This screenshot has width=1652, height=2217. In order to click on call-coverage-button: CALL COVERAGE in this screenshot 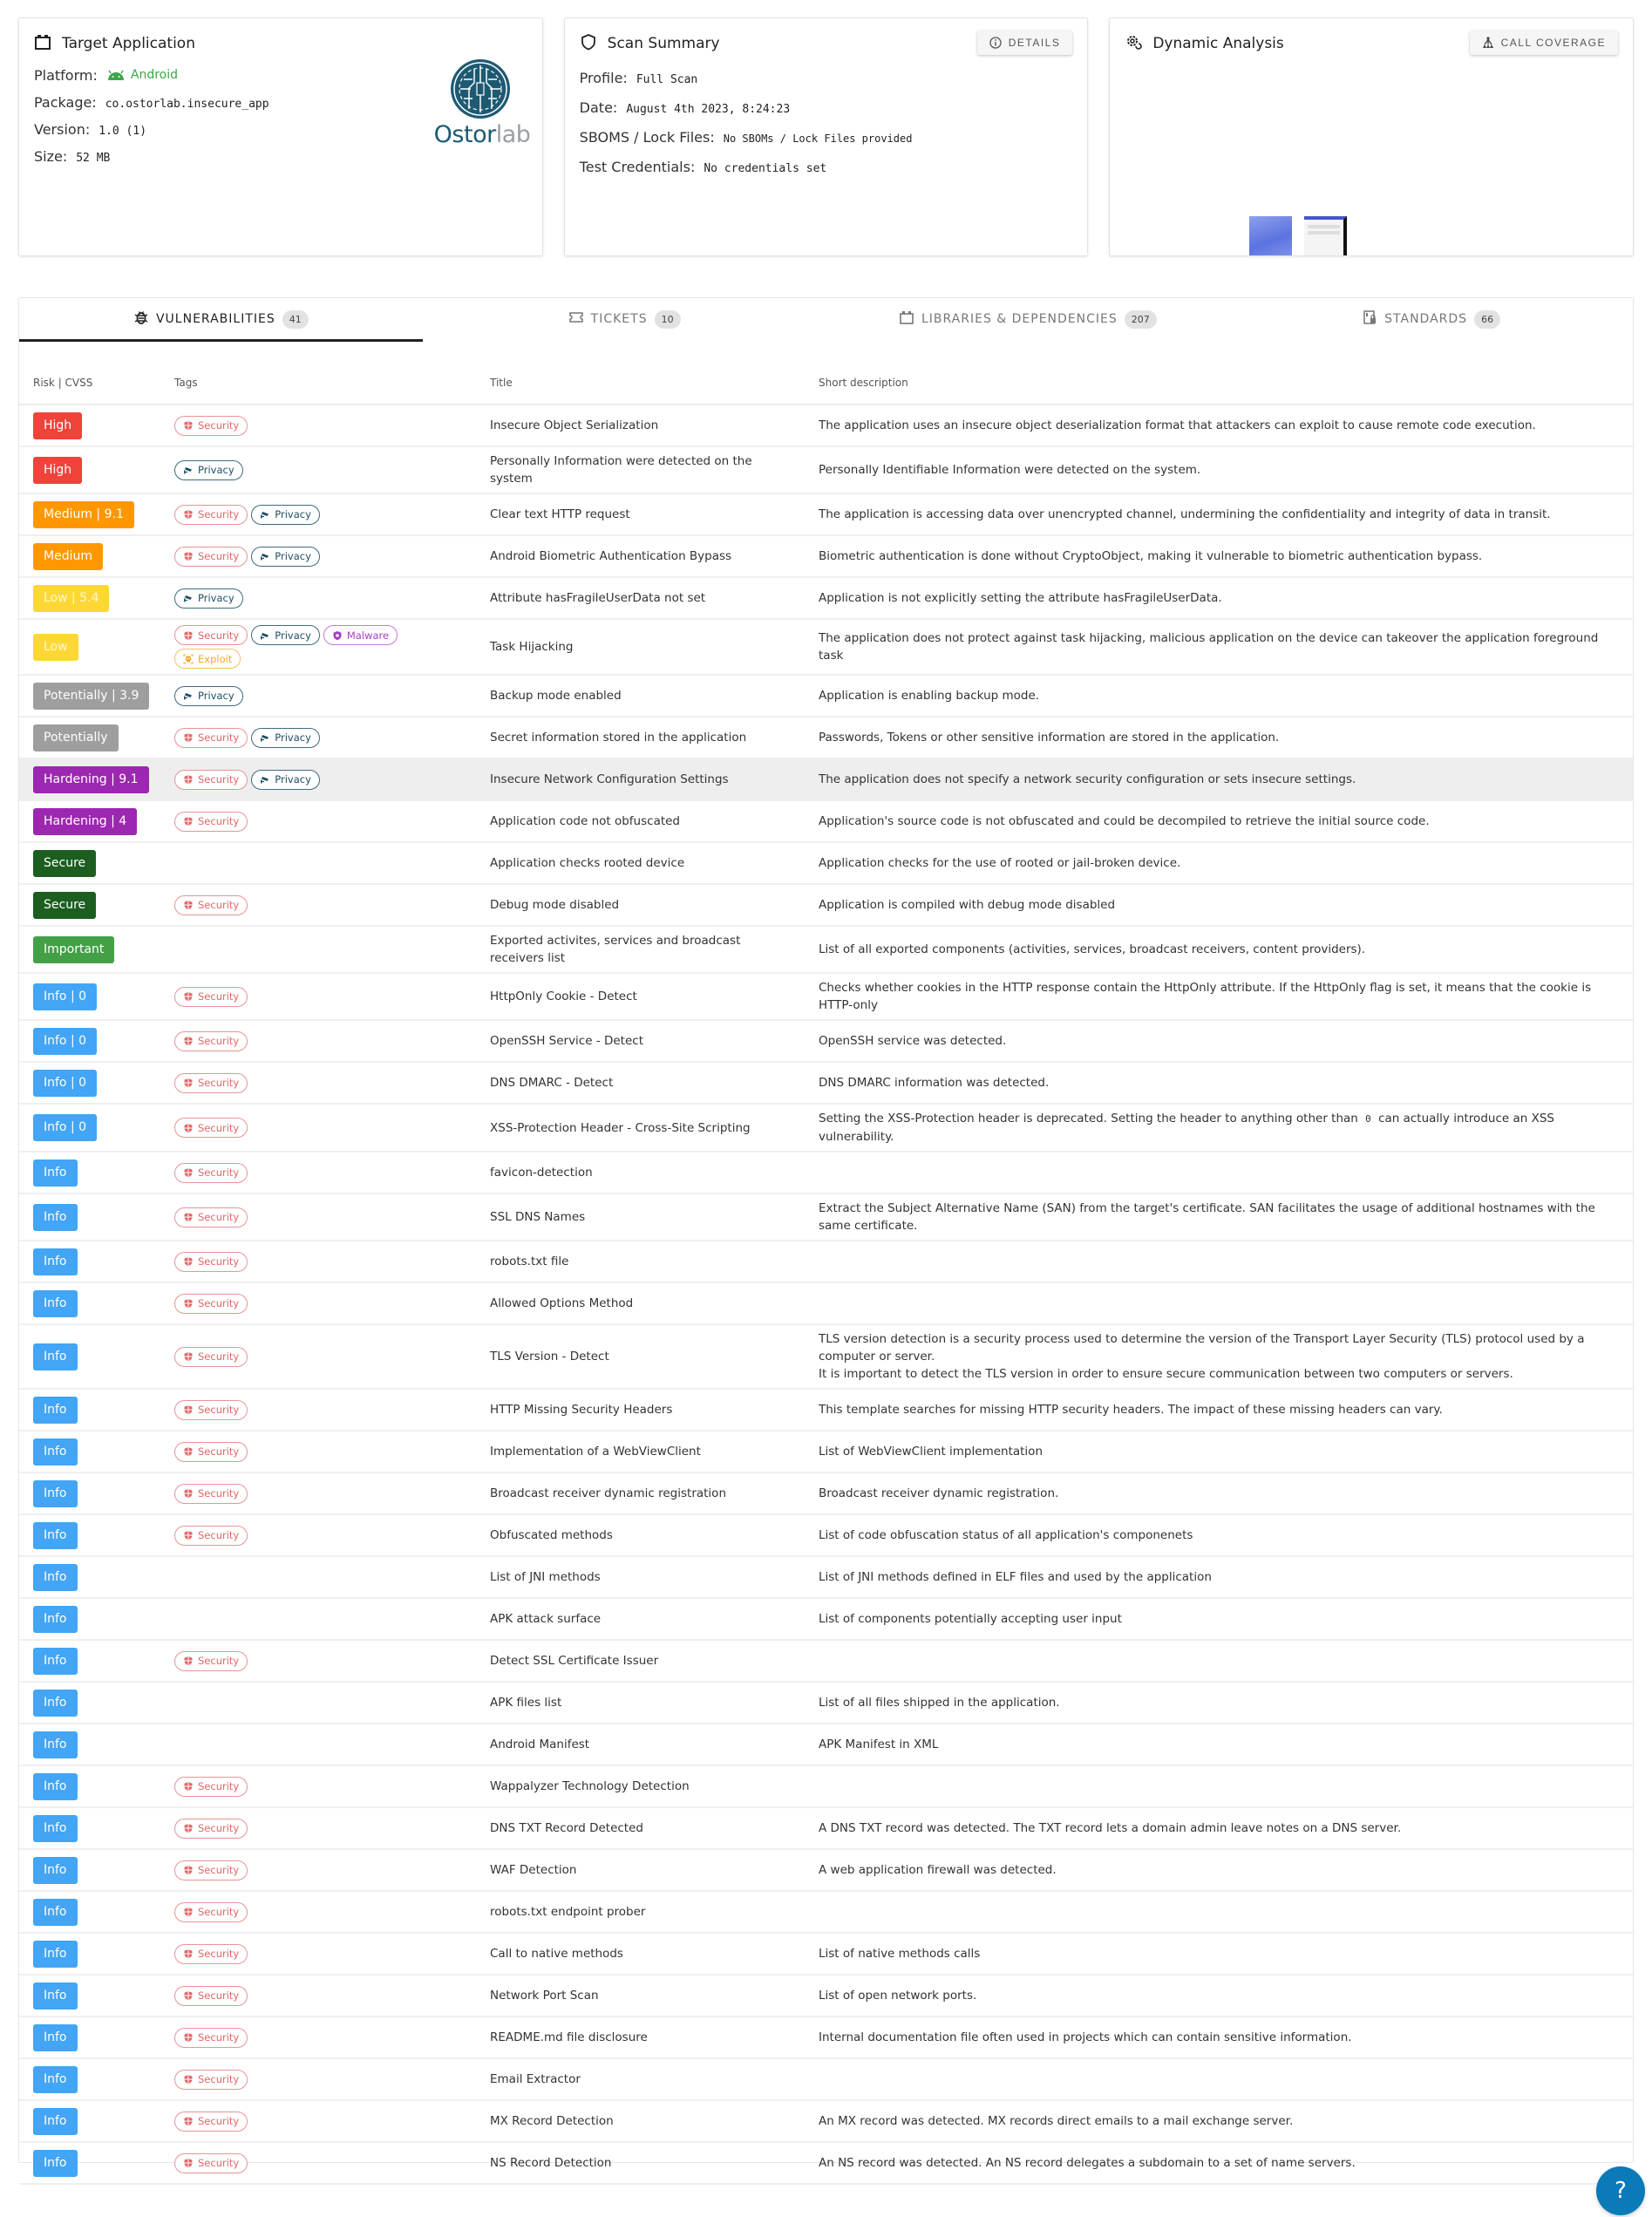, I will do `click(1544, 43)`.